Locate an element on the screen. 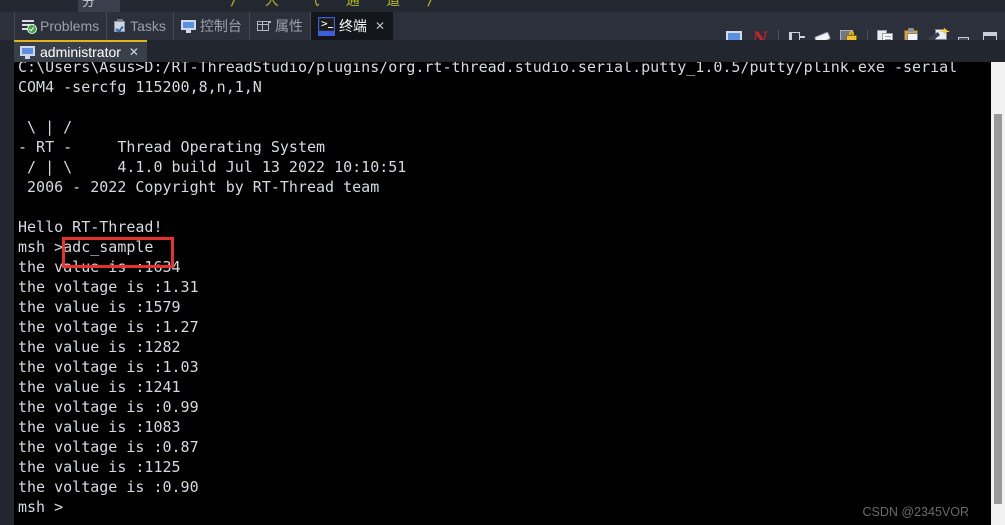 This screenshot has width=1005, height=525. problems-icon is located at coordinates (29, 26).